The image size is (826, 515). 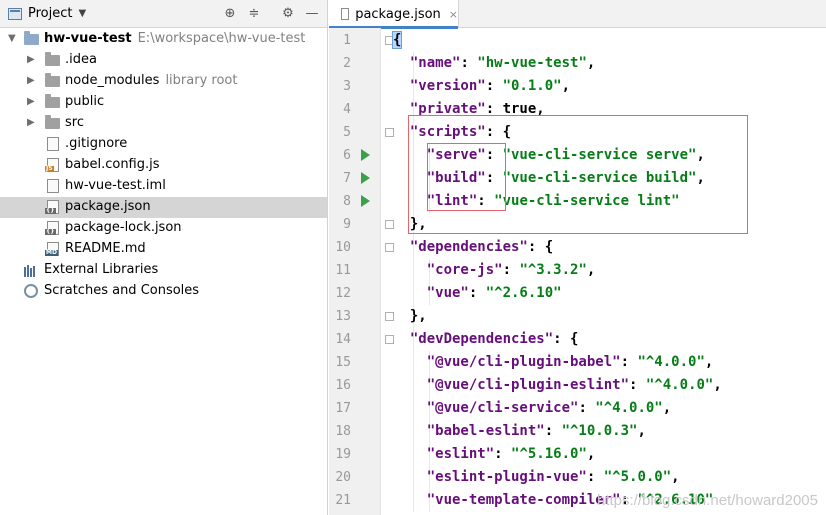 What do you see at coordinates (163, 123) in the screenshot?
I see `tree-item: ▶ src` at bounding box center [163, 123].